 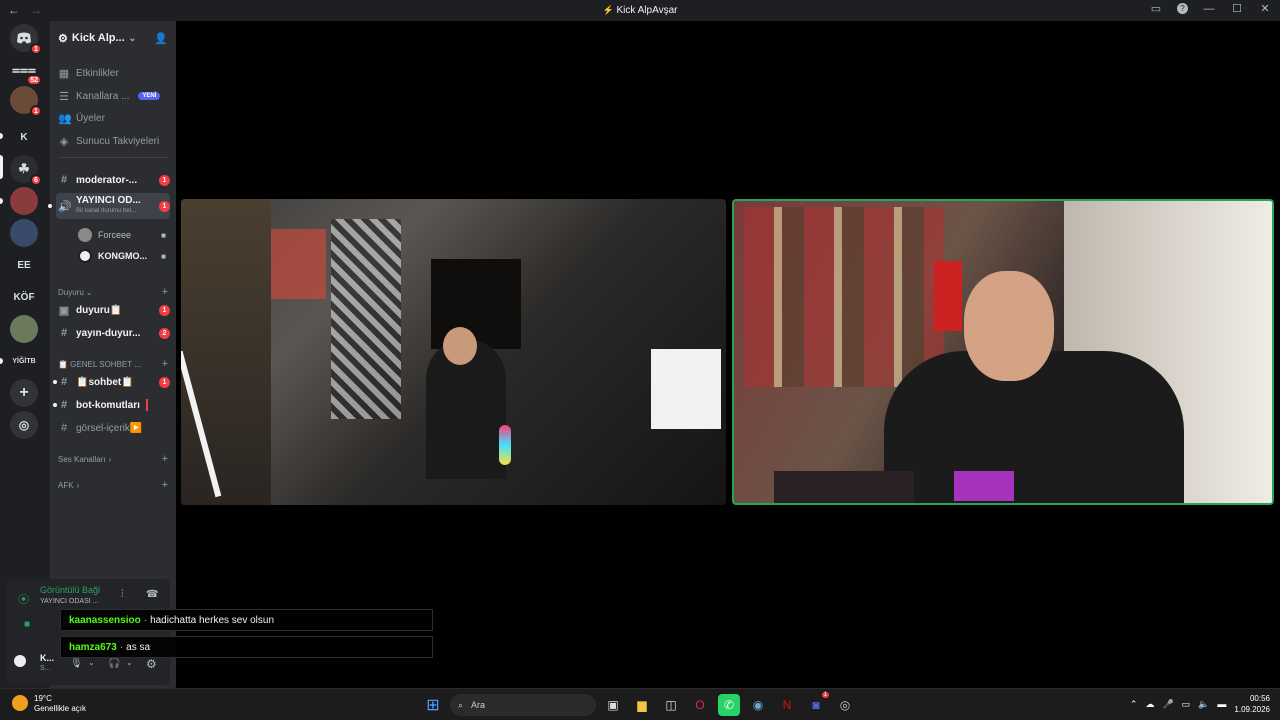 What do you see at coordinates (26, 39) in the screenshot?
I see `discord-home-icon: 1` at bounding box center [26, 39].